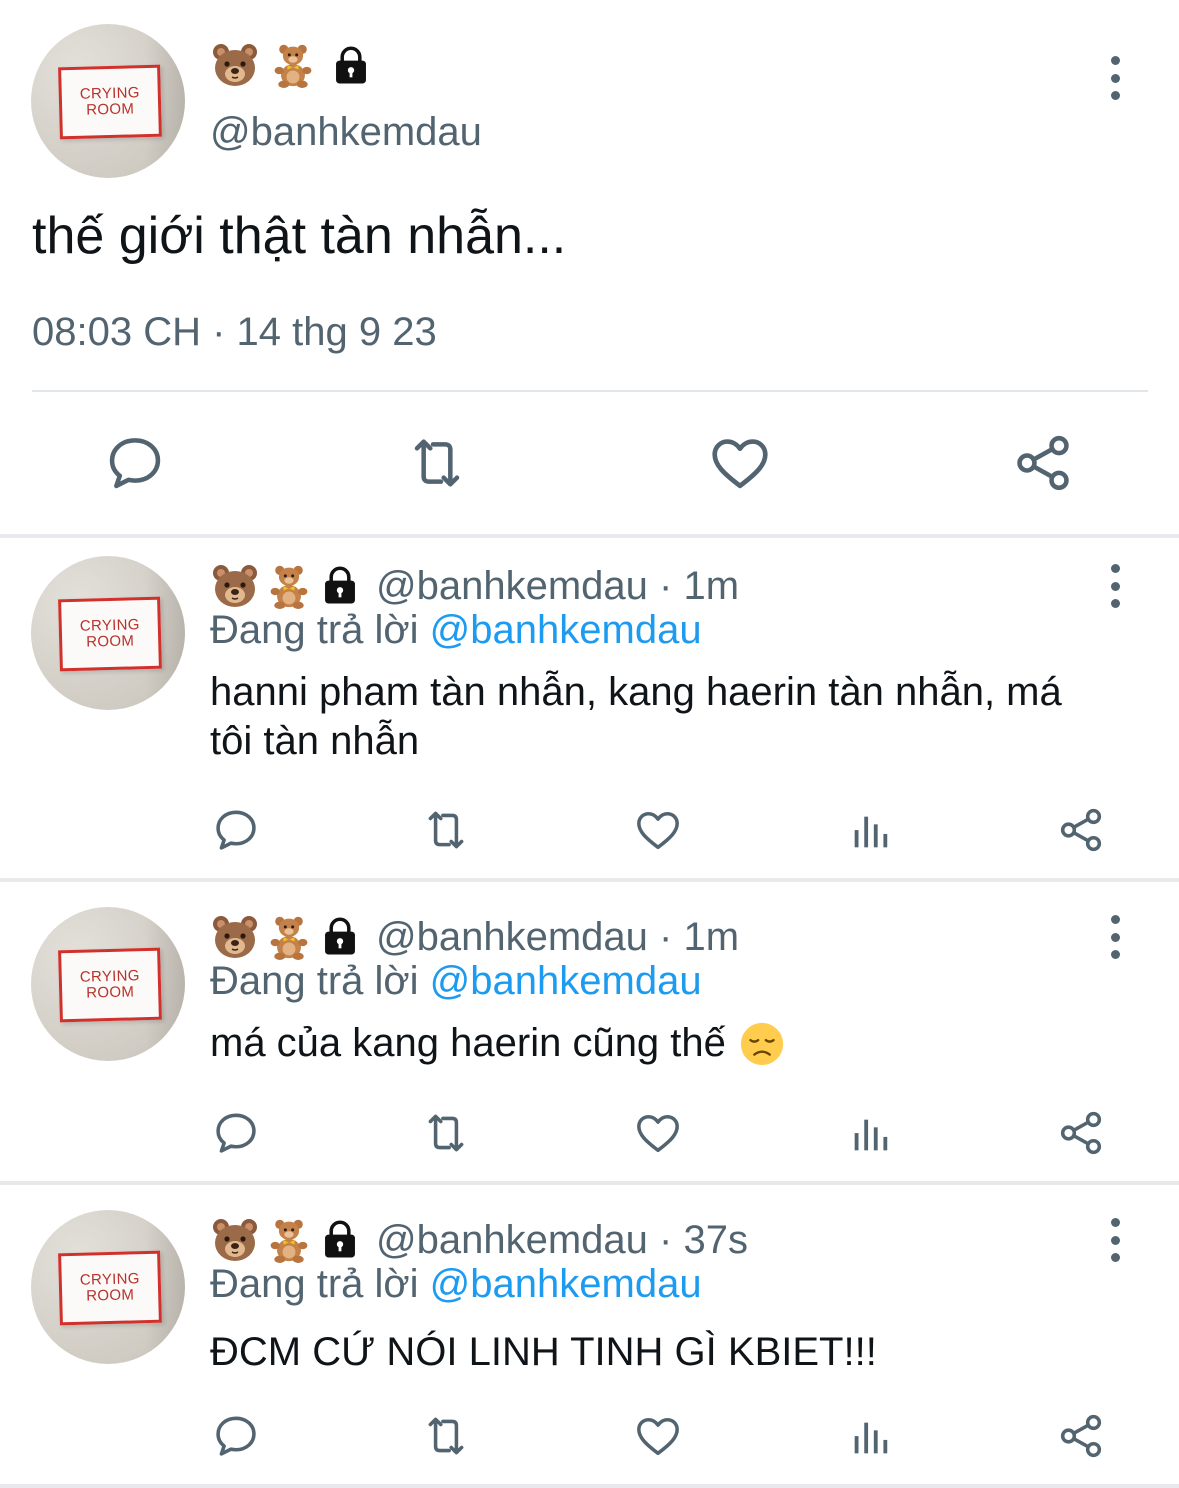 The height and width of the screenshot is (1488, 1179). I want to click on disappointed-face-icon, so click(762, 1044).